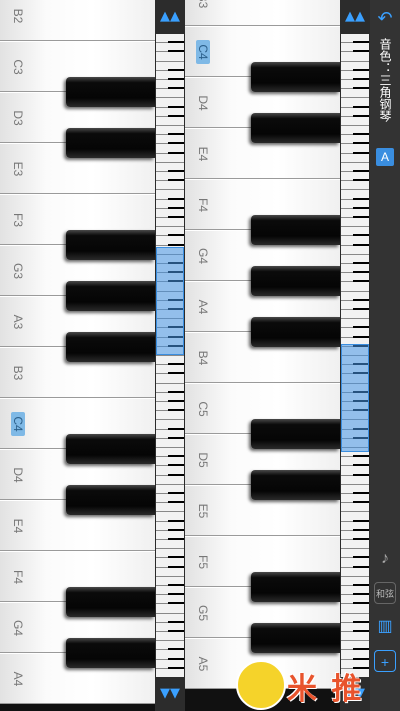 This screenshot has width=400, height=711. I want to click on key-label: E5, so click(203, 510).